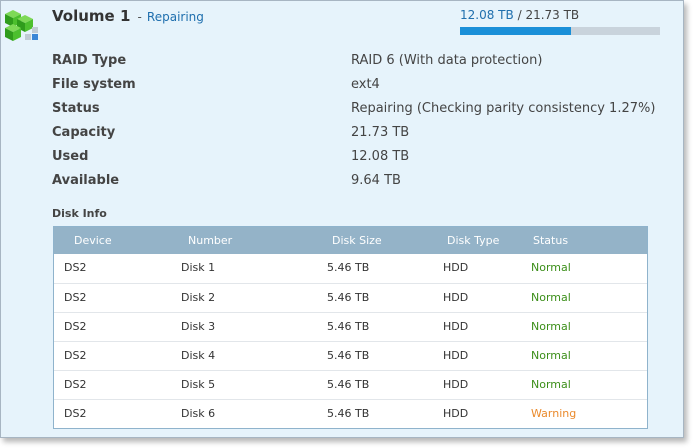  I want to click on table-row: DS2 Disk 1 5.46 TB HDD Normal, so click(350, 268).